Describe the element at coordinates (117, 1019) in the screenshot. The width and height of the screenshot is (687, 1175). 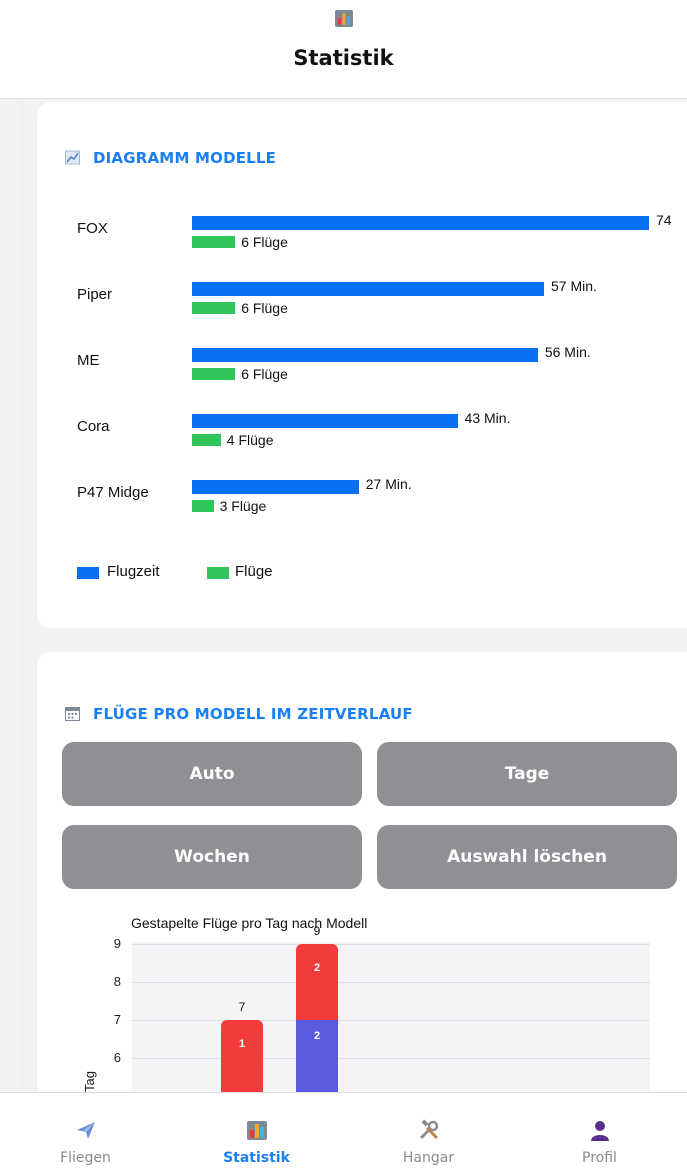
I see `y-tick-label: 7` at that location.